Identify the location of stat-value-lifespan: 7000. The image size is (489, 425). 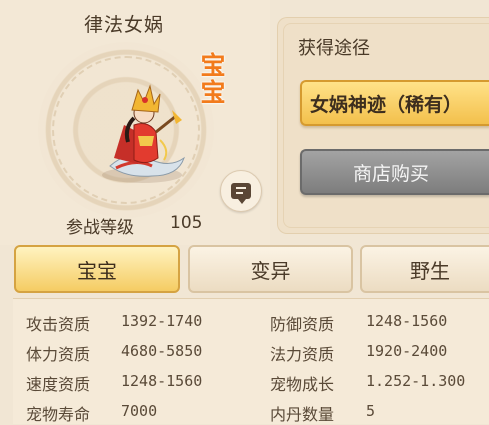
(139, 411).